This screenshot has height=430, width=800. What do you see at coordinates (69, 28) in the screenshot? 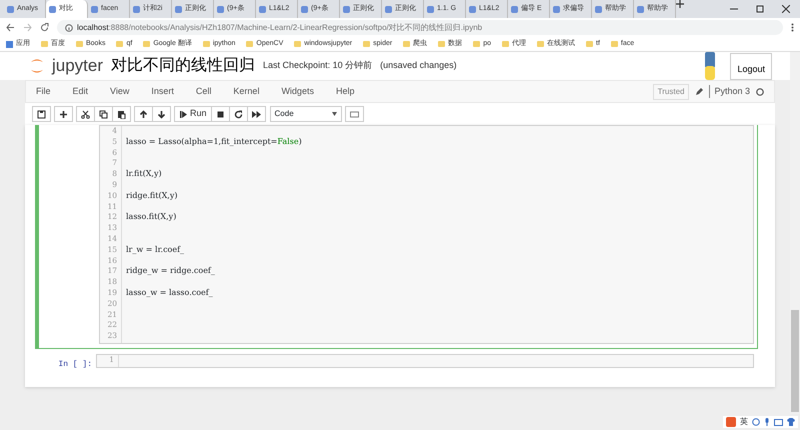
I see `info-icon` at bounding box center [69, 28].